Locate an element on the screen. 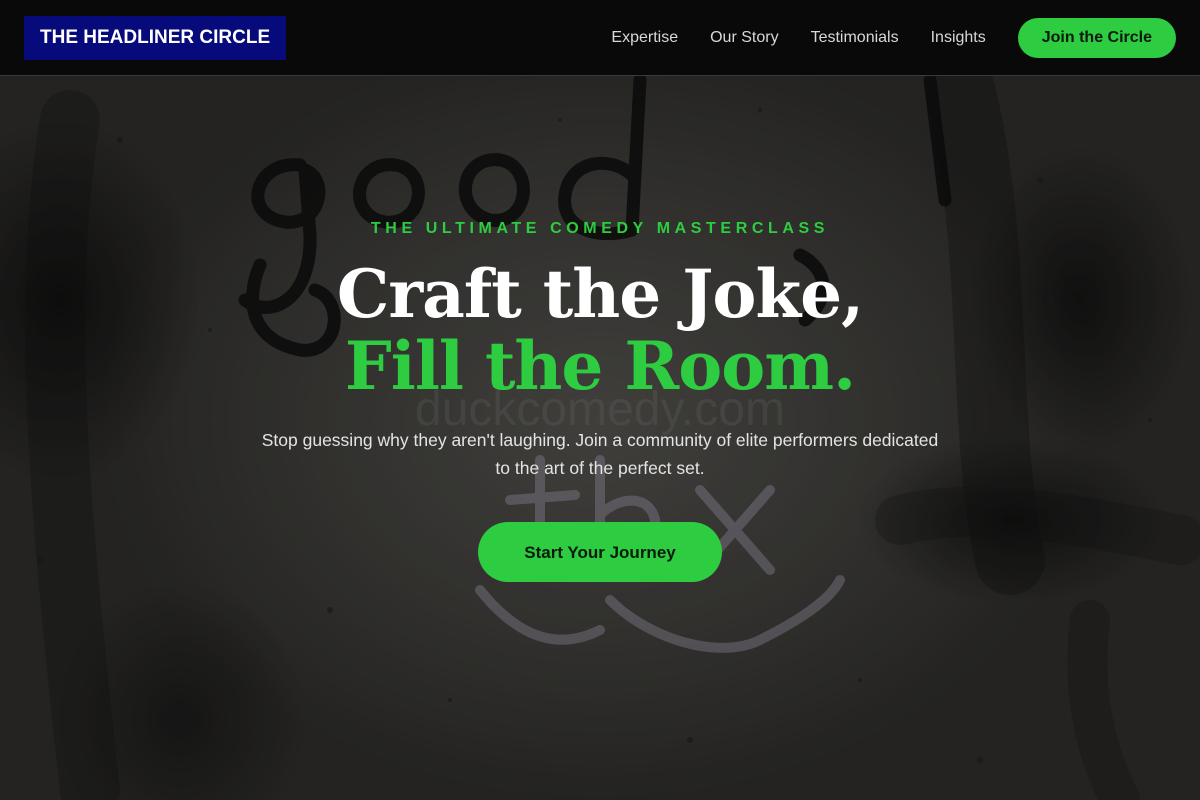  nav-link-testimonials: Testimonials is located at coordinates (855, 38).